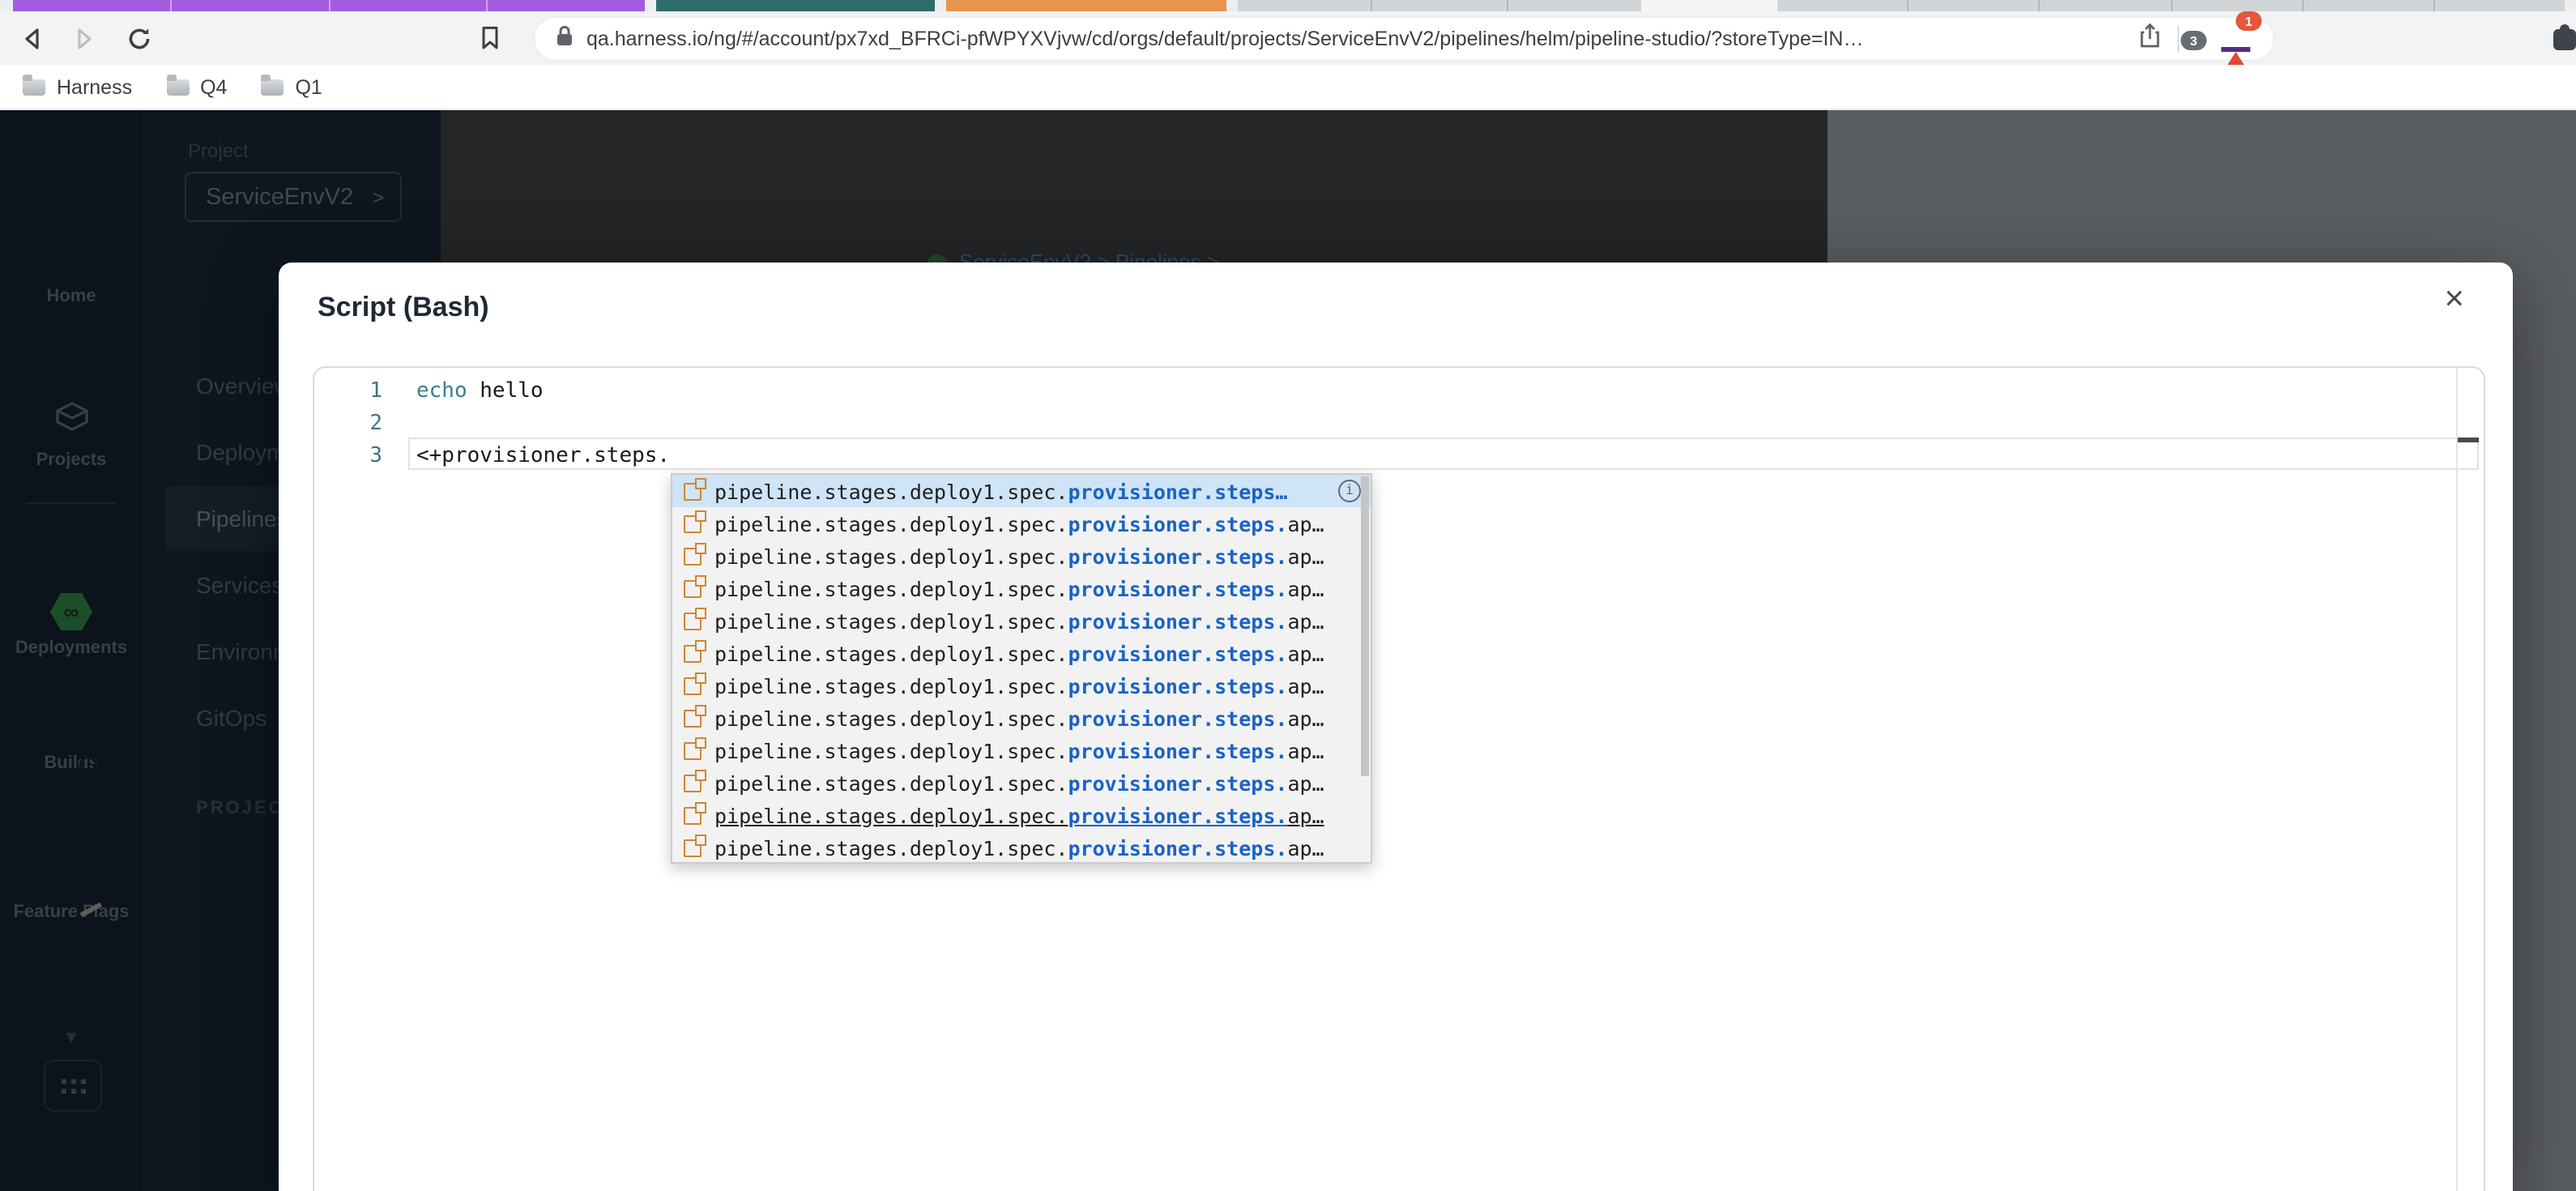  Describe the element at coordinates (78, 86) in the screenshot. I see `bookmark-item-harness: Harness` at that location.